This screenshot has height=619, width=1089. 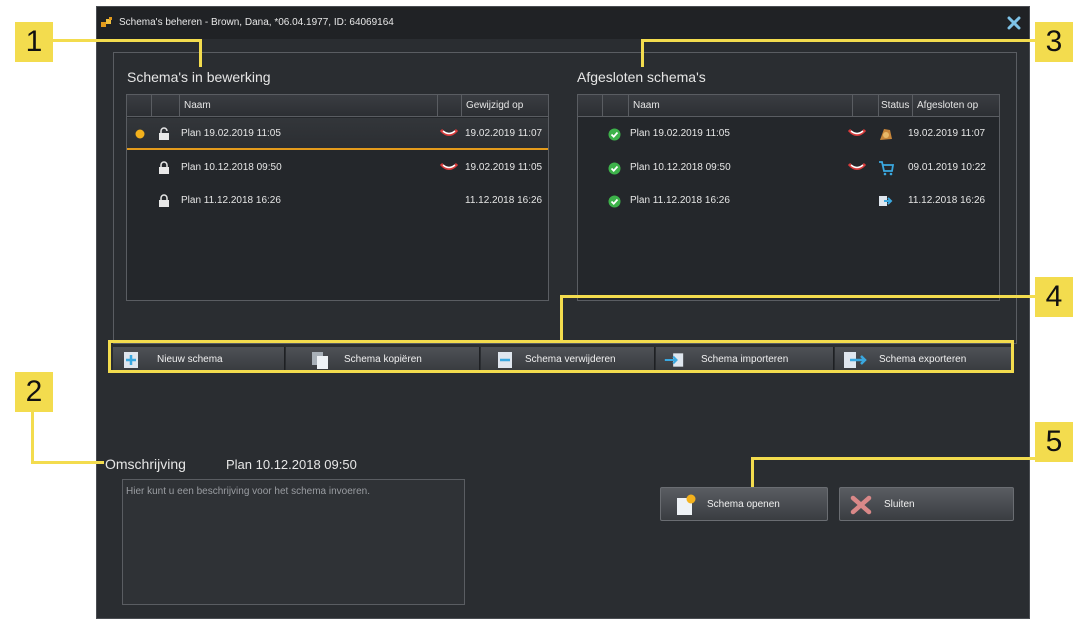 I want to click on app-icon, so click(x=106, y=22).